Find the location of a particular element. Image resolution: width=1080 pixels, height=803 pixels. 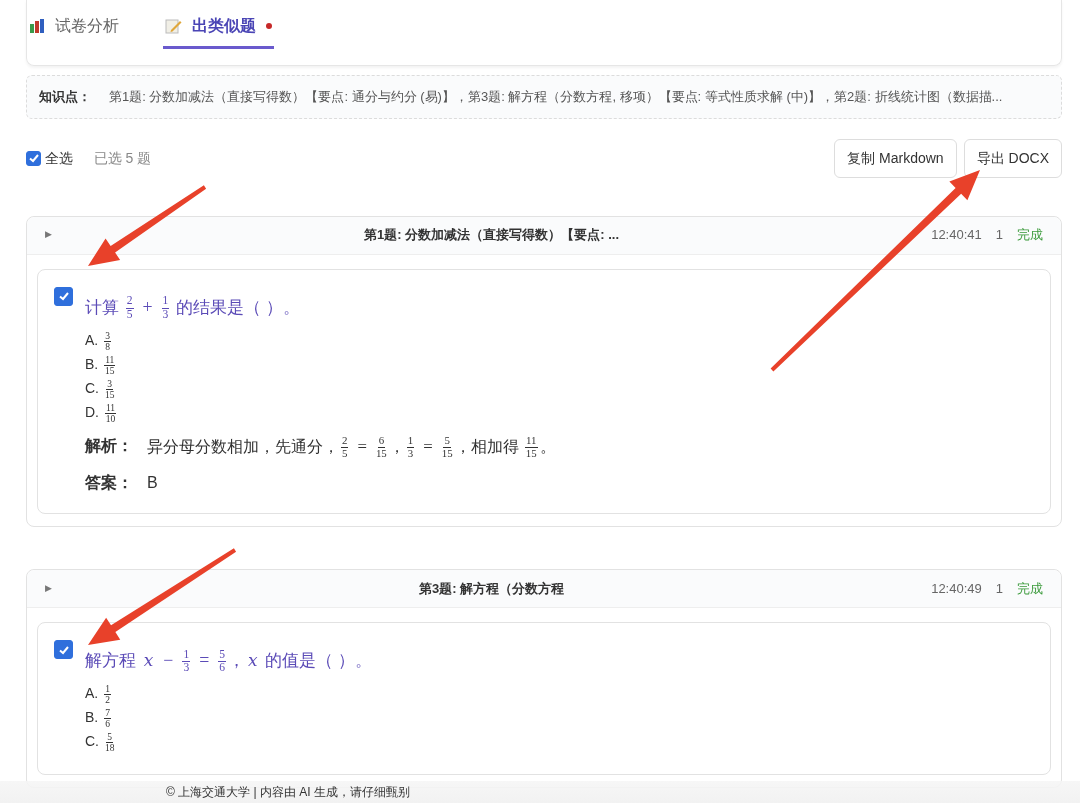

answer-label: 答案： is located at coordinates (109, 483).